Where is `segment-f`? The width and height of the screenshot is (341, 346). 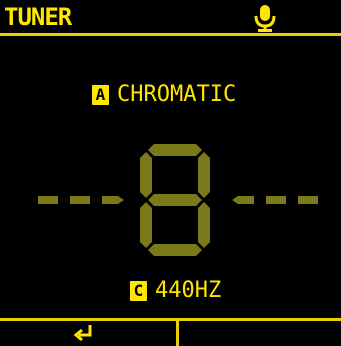
segment-f is located at coordinates (146, 175).